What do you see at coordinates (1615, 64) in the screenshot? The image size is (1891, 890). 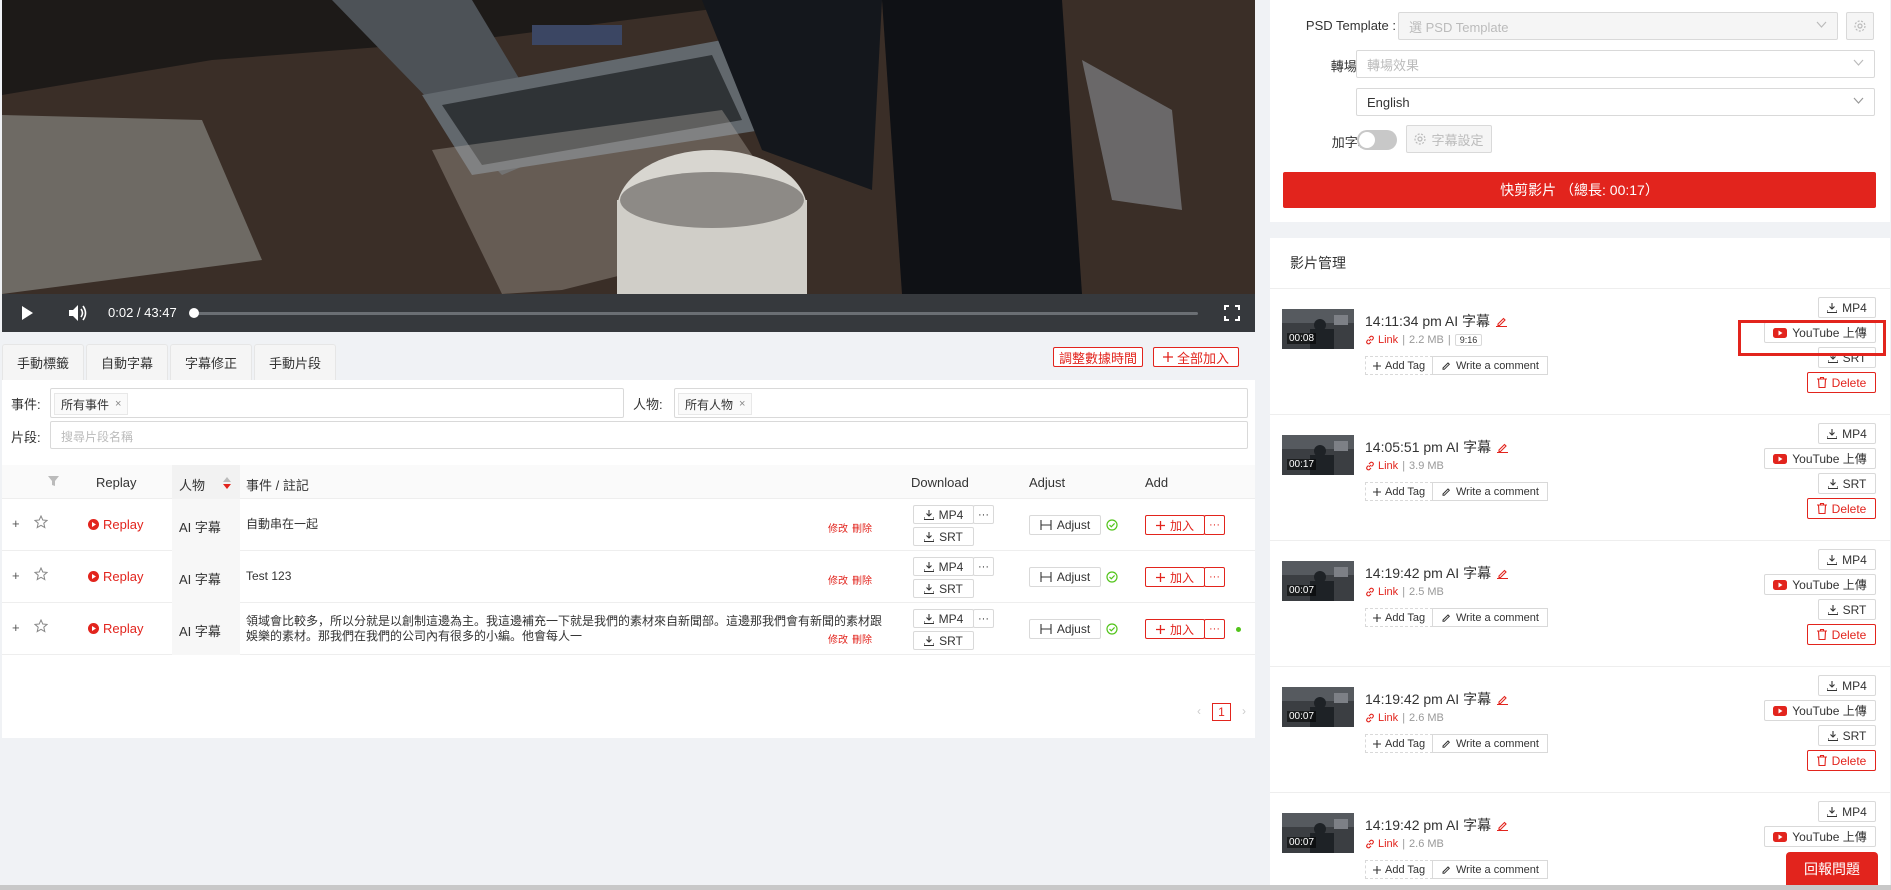 I see `transition-select: 轉場效果` at bounding box center [1615, 64].